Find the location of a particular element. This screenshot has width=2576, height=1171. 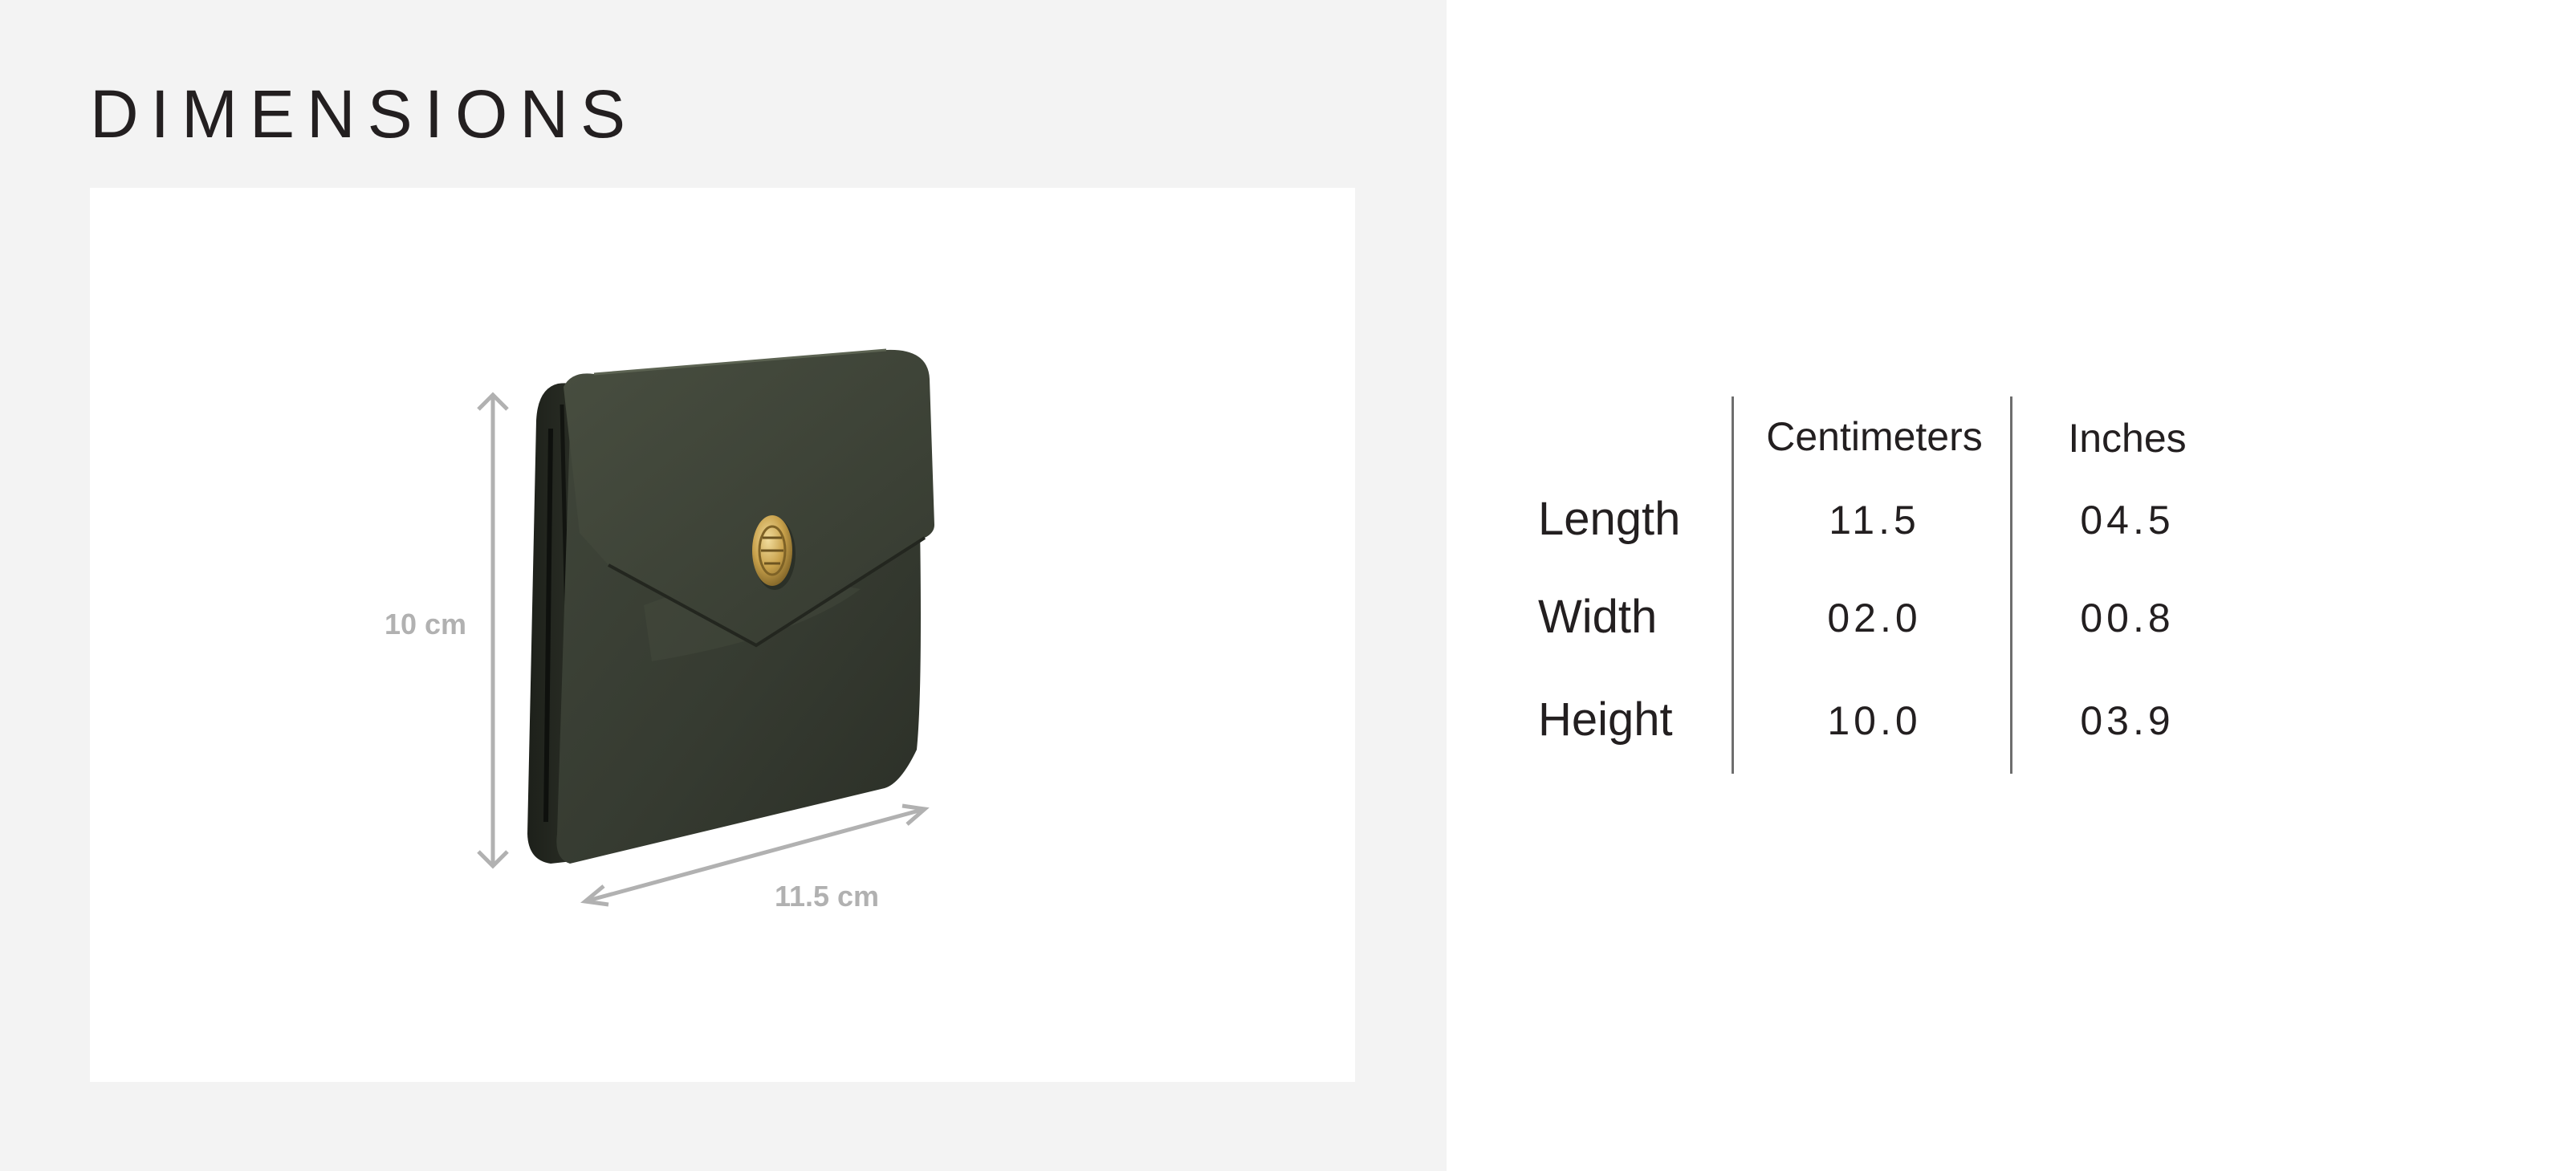

height-label: 10 cm is located at coordinates (425, 624).